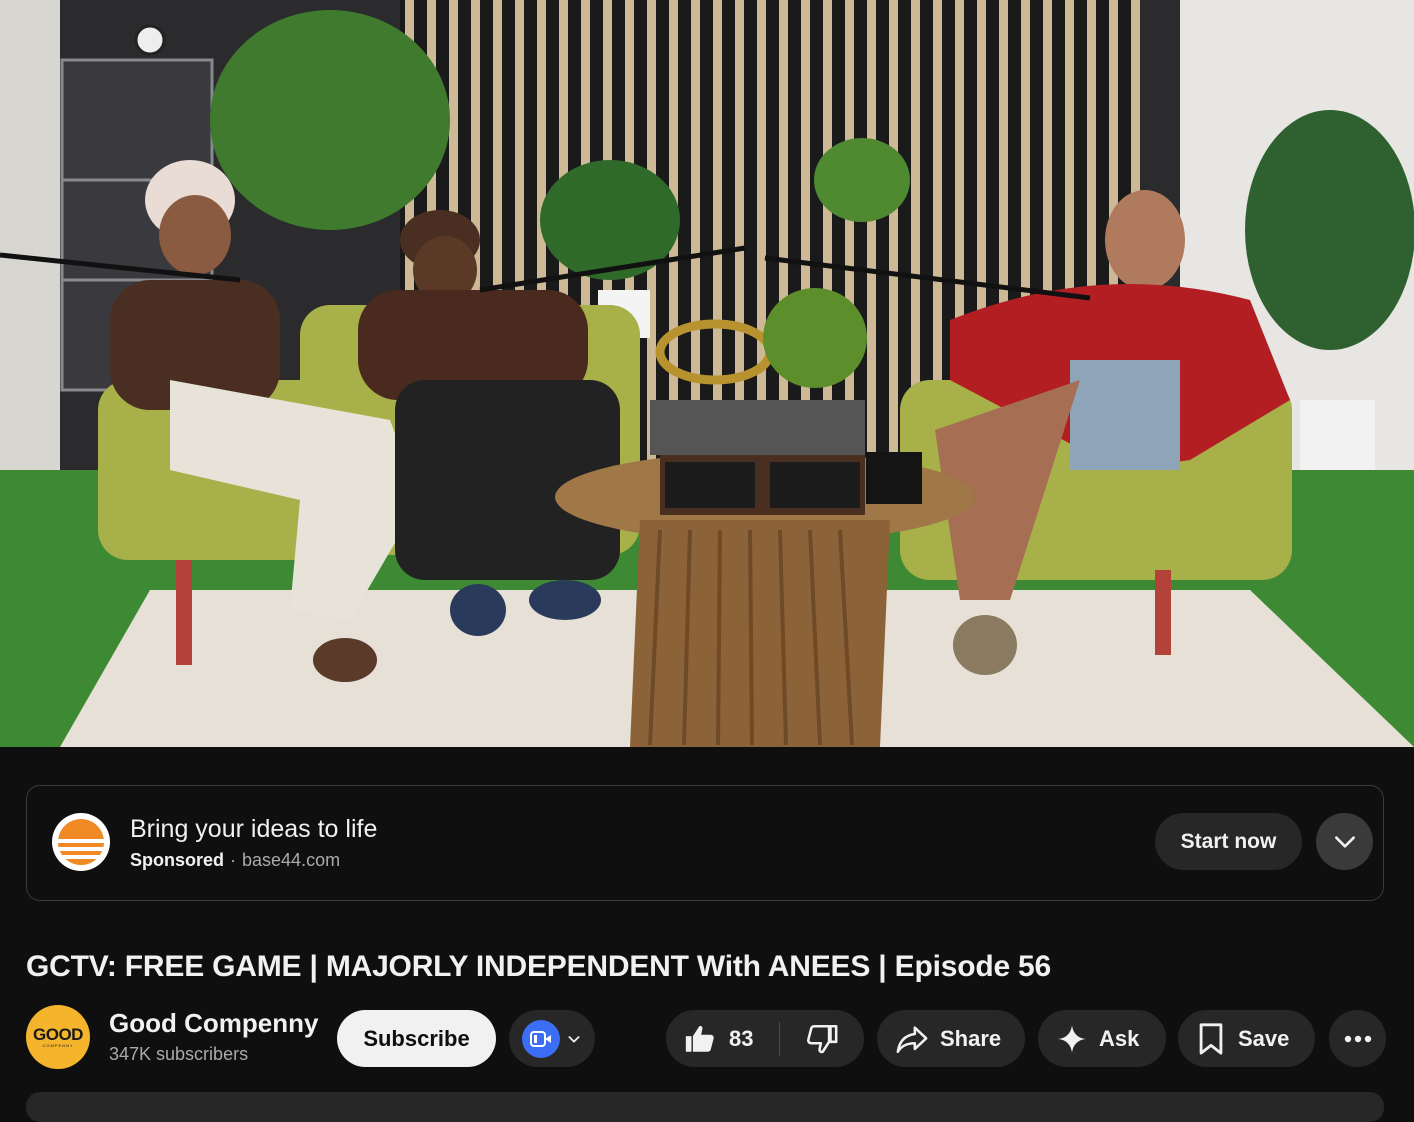 This screenshot has width=1414, height=1122. I want to click on ad-expand-button, so click(1344, 841).